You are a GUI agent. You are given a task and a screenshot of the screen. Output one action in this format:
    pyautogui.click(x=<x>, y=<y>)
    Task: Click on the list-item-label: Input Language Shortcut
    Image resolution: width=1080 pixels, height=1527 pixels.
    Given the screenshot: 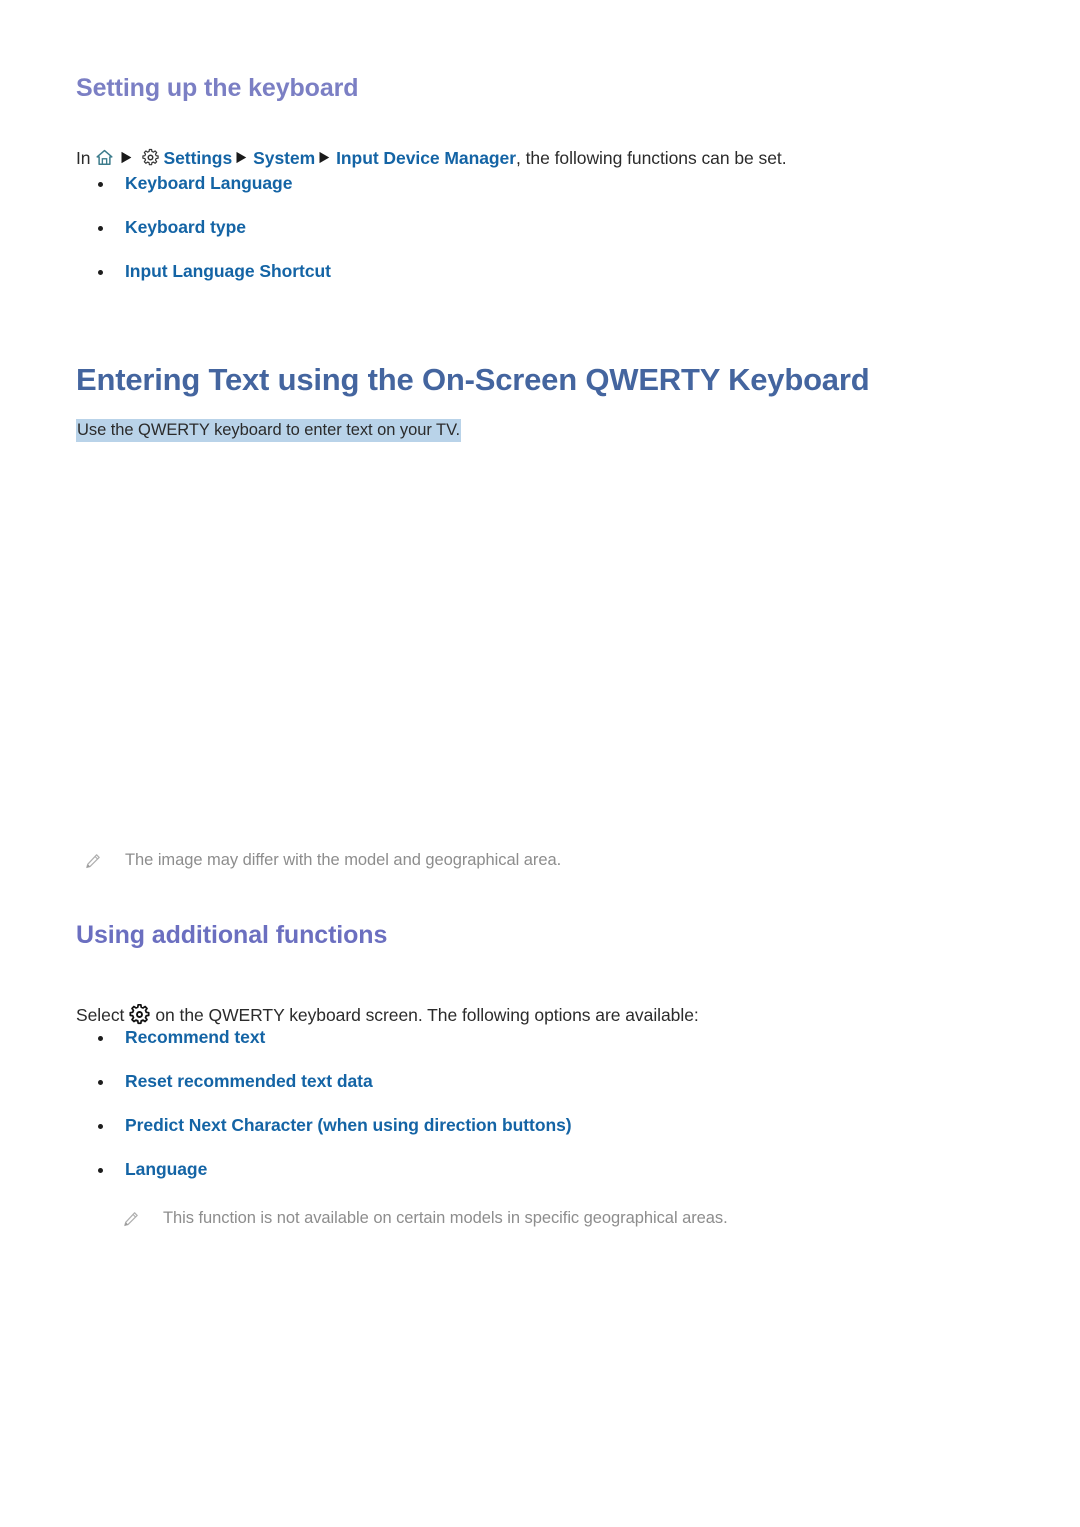 What is the action you would take?
    pyautogui.click(x=228, y=271)
    